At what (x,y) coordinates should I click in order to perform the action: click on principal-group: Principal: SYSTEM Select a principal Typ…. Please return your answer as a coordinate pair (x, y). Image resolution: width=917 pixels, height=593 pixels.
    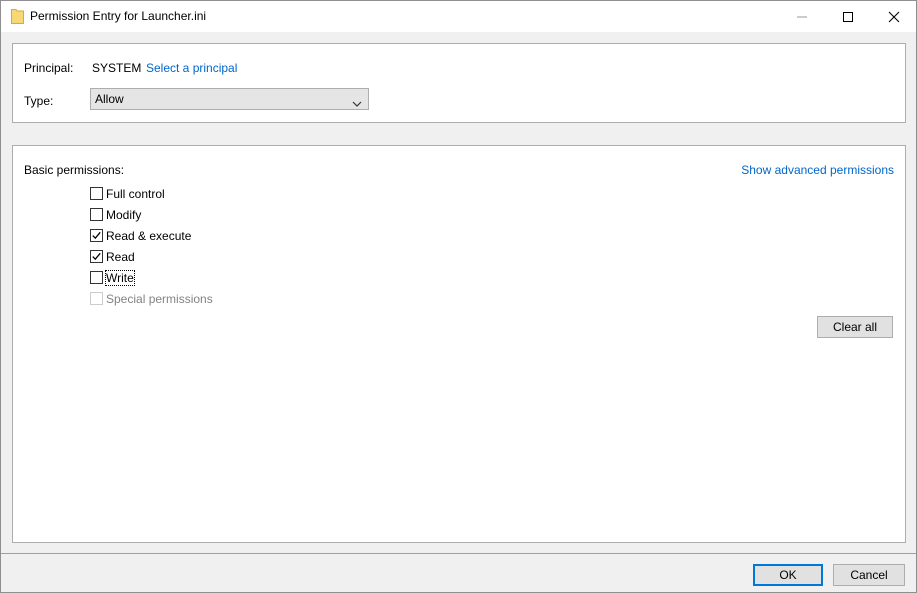
    Looking at the image, I should click on (459, 83).